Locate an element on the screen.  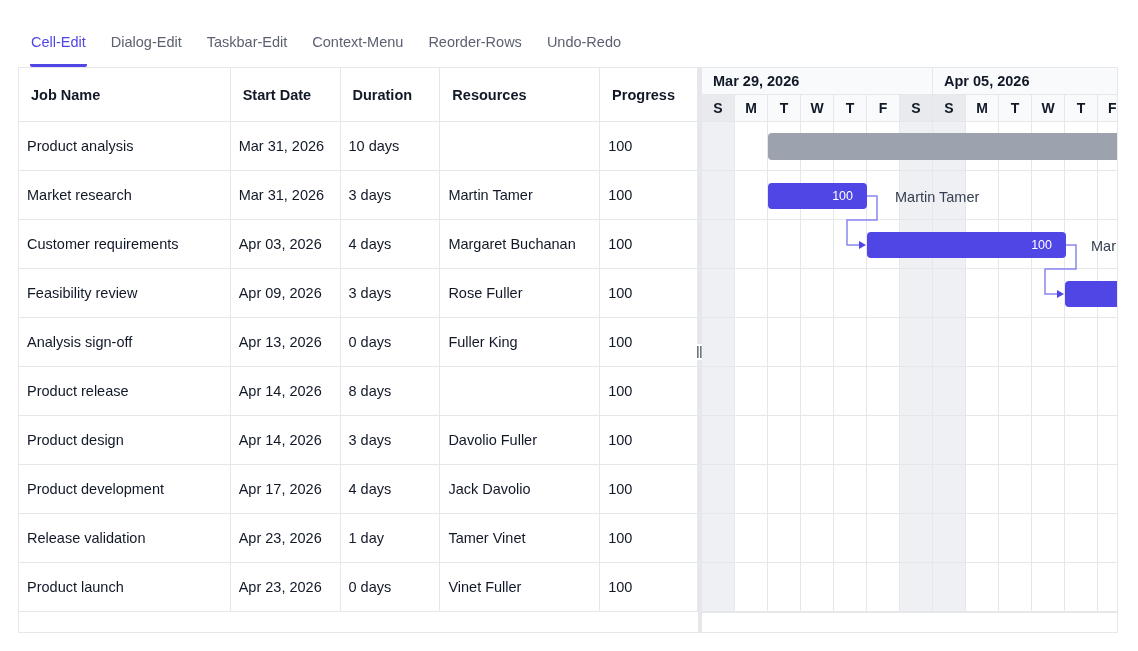
table-cell: Apr 17, 2026 is located at coordinates (280, 489).